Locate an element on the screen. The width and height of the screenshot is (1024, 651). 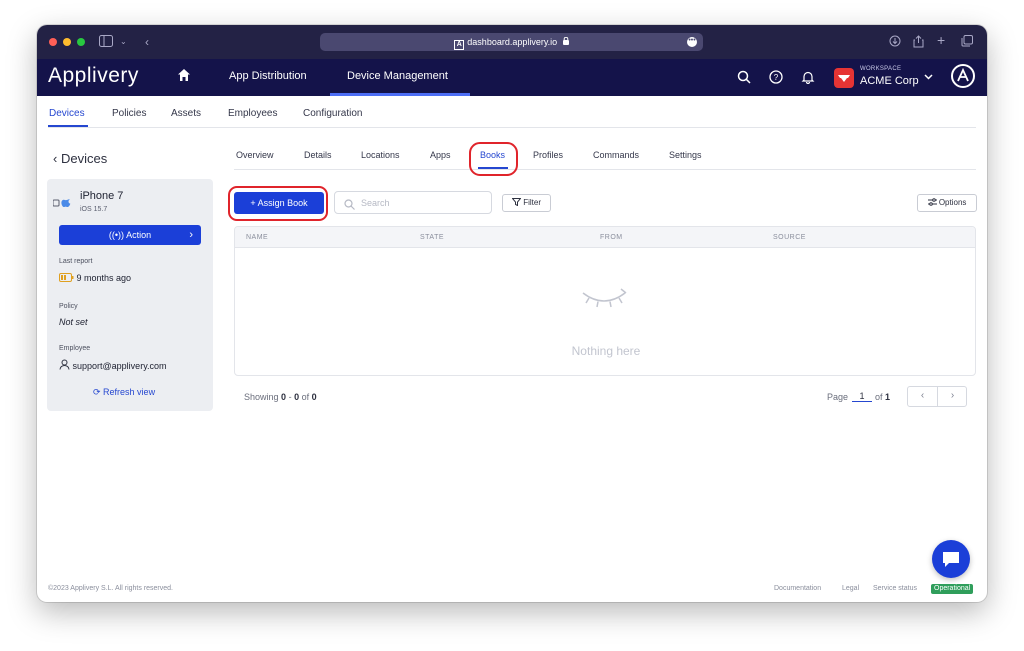
employee-value: support@applivery.com is located at coordinates (113, 365).